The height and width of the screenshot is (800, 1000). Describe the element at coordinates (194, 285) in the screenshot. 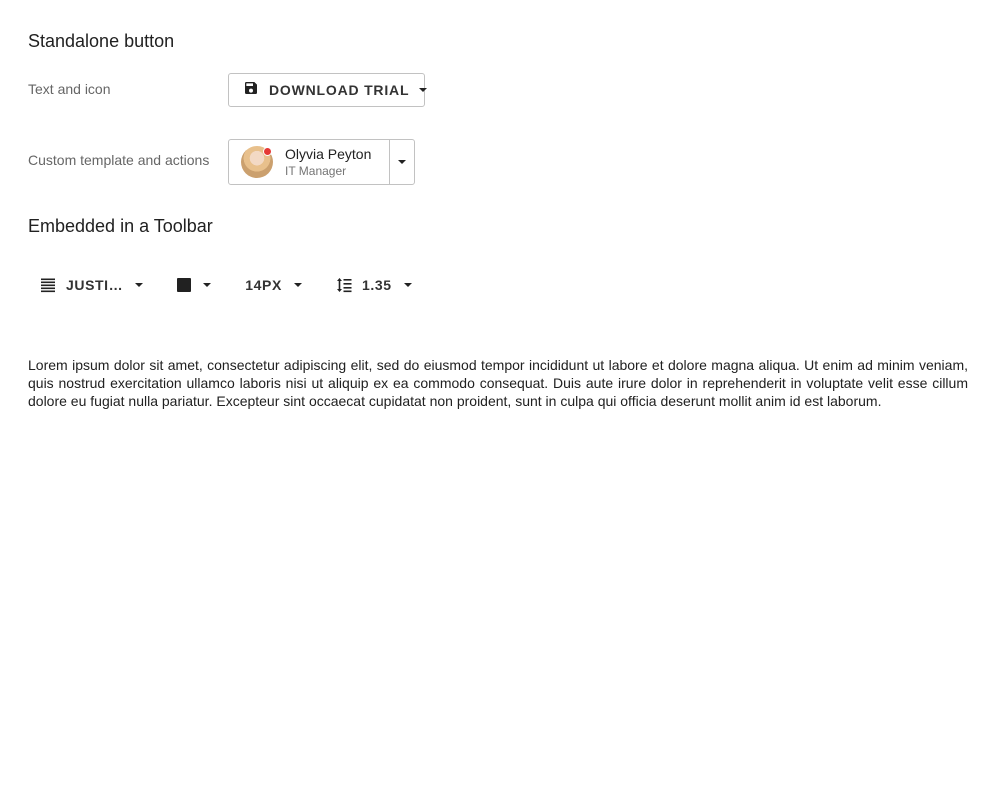

I see `color-dropdown-button` at that location.